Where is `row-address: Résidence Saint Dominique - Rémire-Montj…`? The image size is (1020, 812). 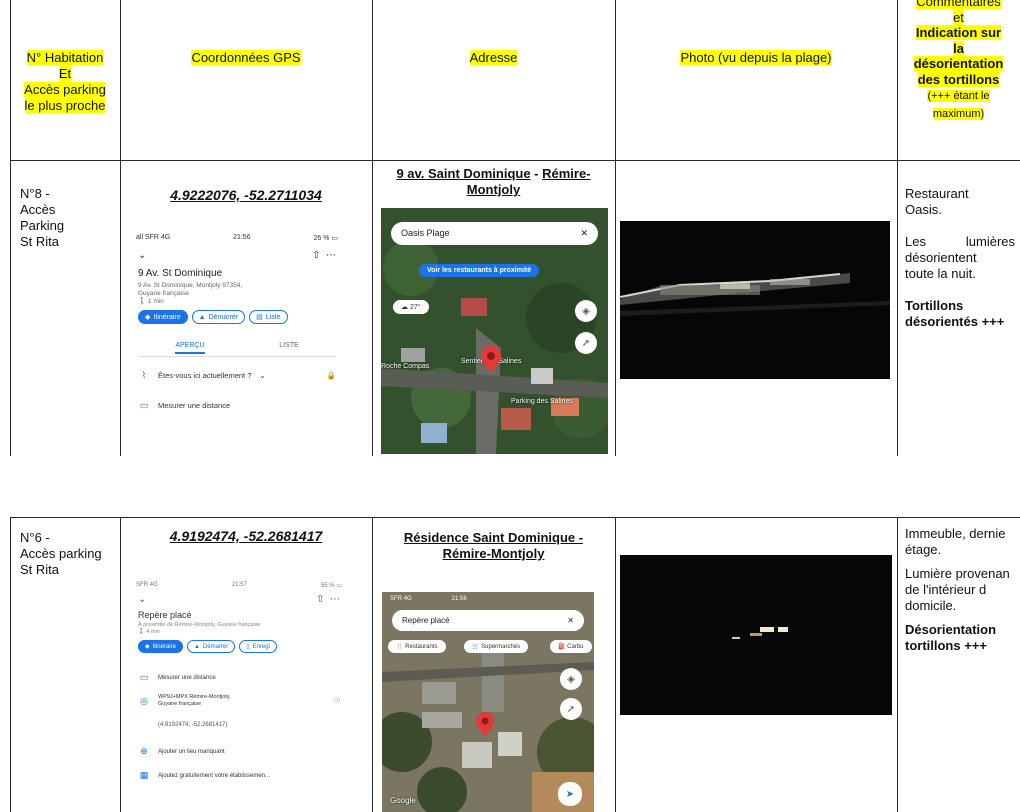 row-address: Résidence Saint Dominique - Rémire-Montj… is located at coordinates (493, 545).